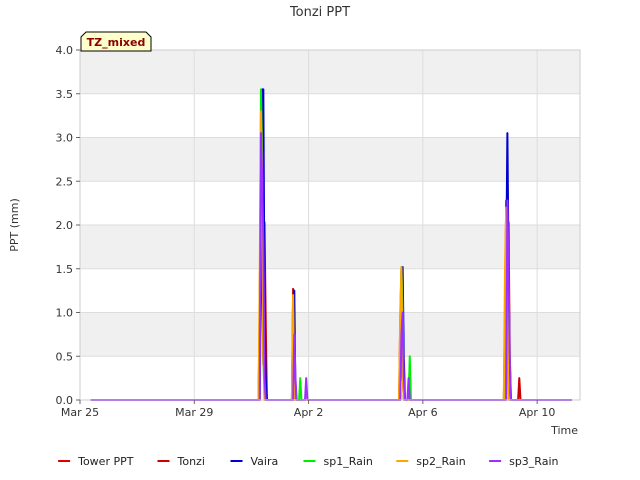 The image size is (640, 480). Describe the element at coordinates (564, 430) in the screenshot. I see `x-axis-label: Time` at that location.